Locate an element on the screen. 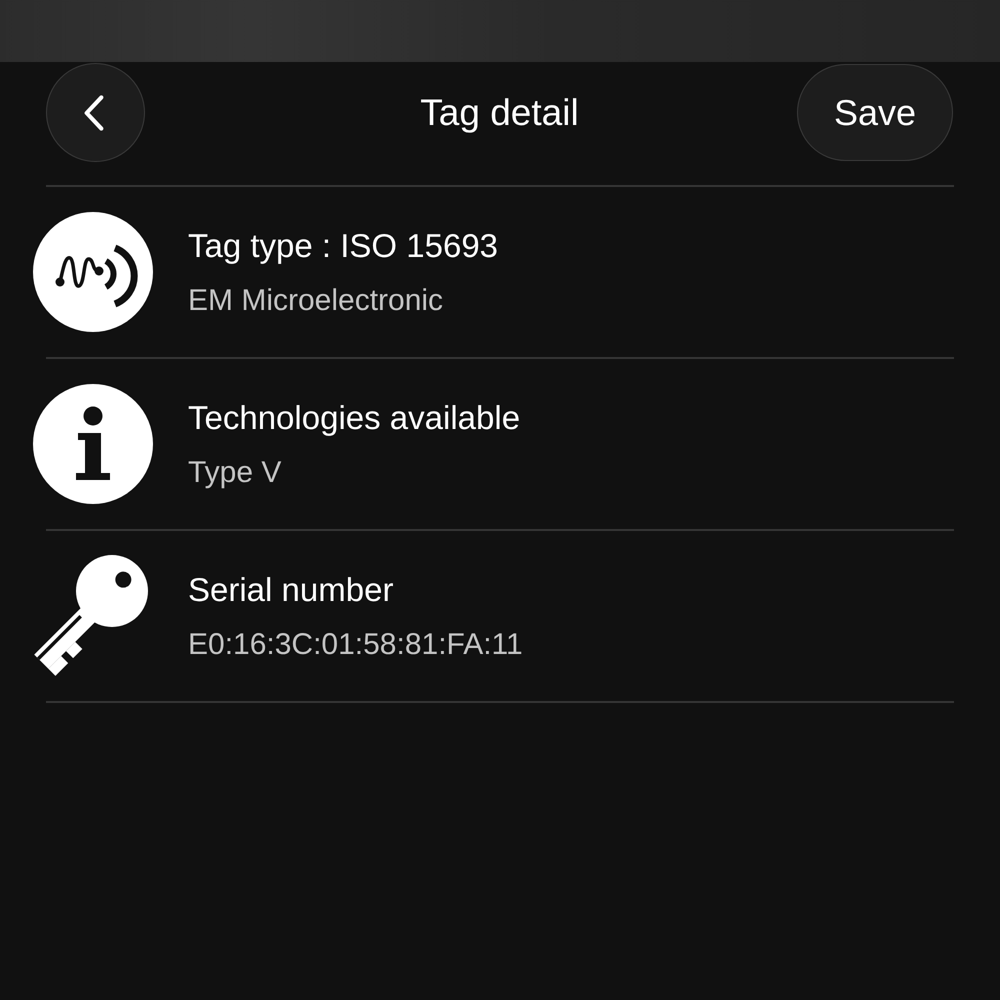 The height and width of the screenshot is (1000, 1000). nfc-wave-icon is located at coordinates (93, 272).